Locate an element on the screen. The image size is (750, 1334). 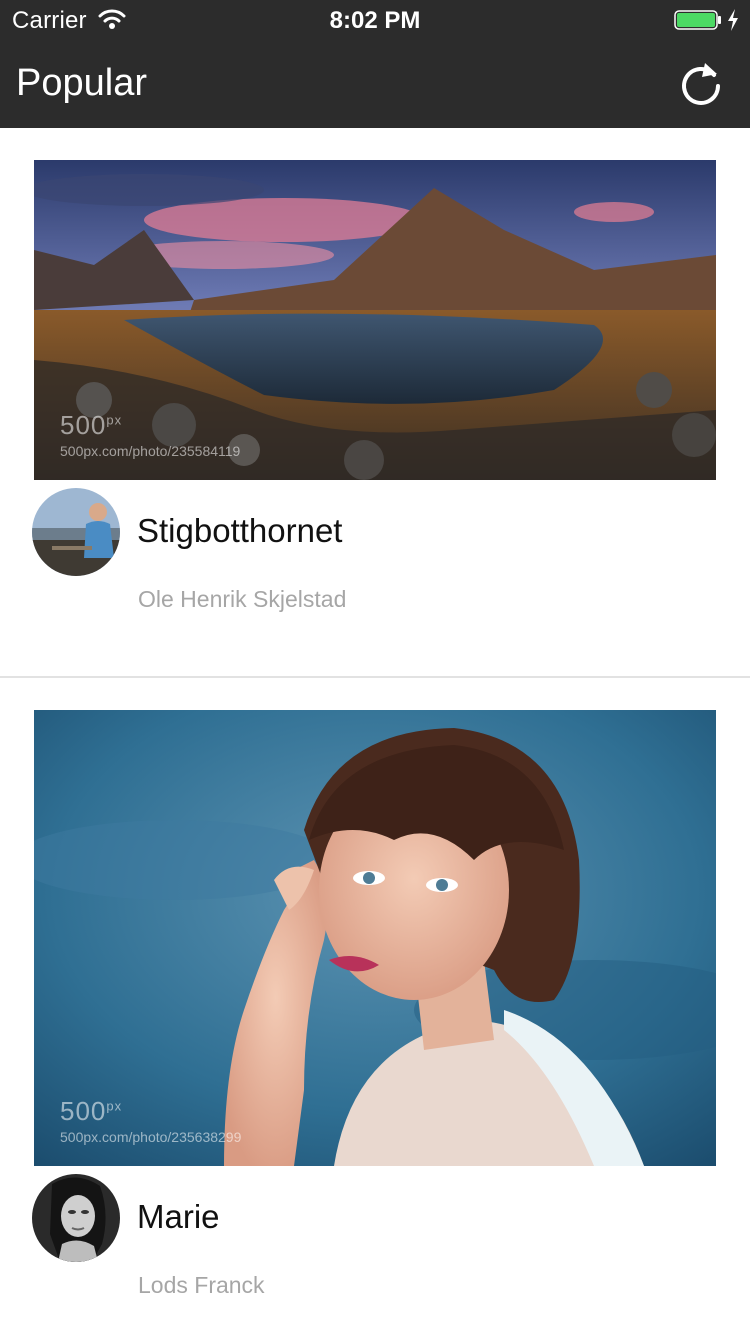
photo-watermark: 500px 500px.com/photo/235584119 is located at coordinates (150, 434).